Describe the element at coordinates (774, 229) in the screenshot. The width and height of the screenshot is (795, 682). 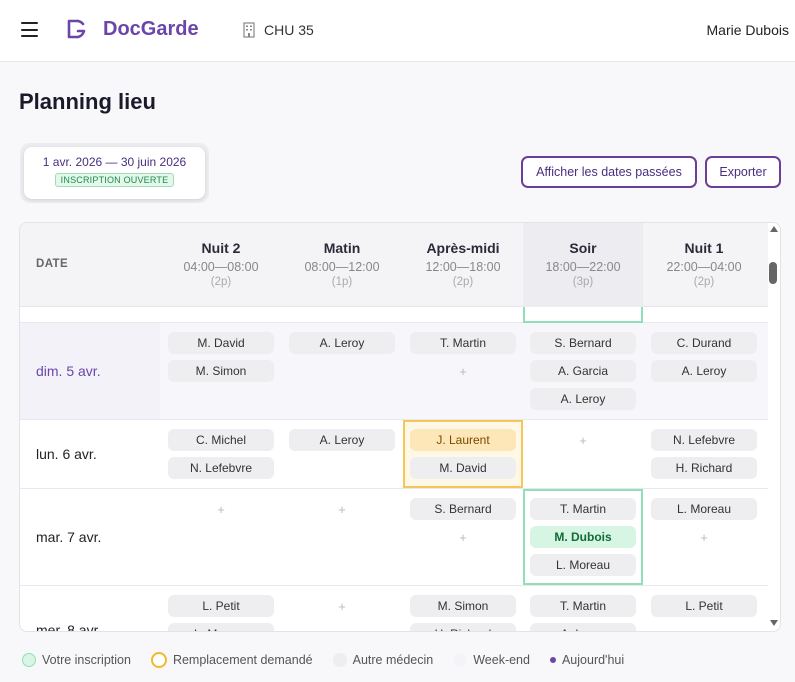
I see `scroll-up-arrow-icon` at that location.